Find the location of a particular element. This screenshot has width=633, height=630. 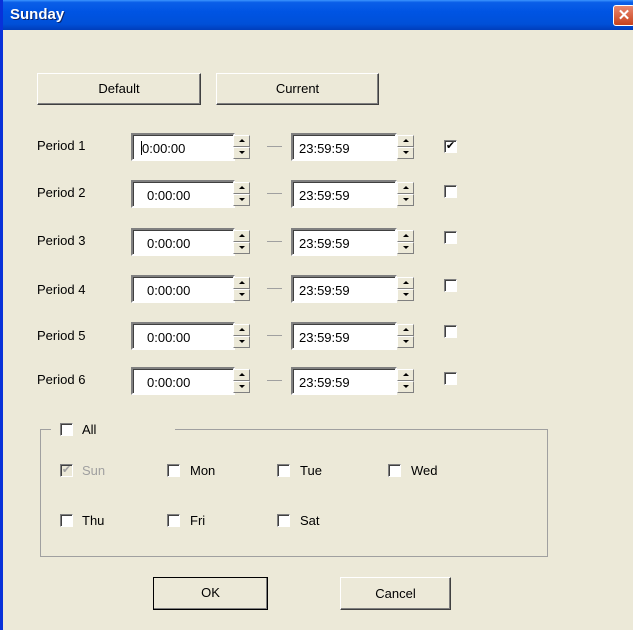

period-6-label: Period 6 is located at coordinates (61, 379).